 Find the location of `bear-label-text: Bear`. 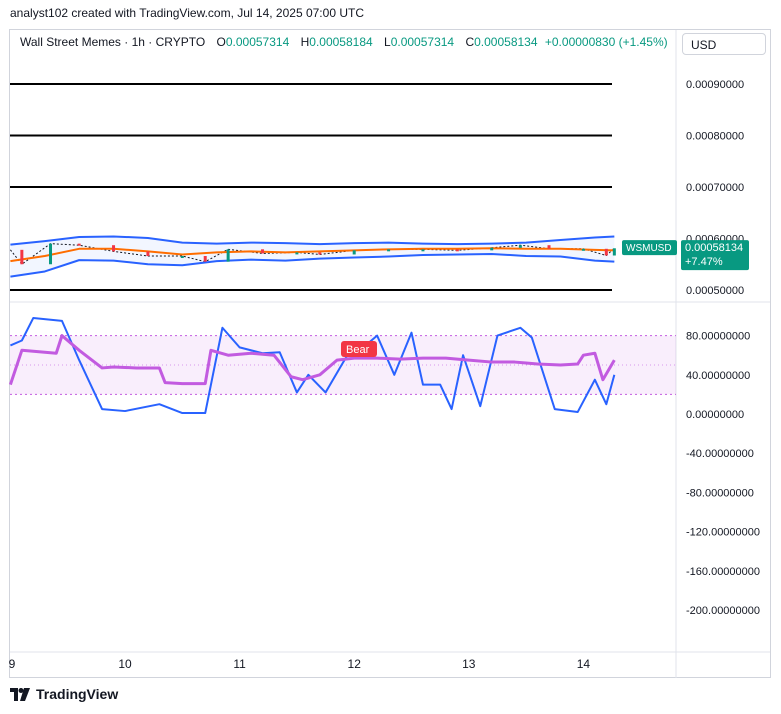

bear-label-text: Bear is located at coordinates (358, 350).